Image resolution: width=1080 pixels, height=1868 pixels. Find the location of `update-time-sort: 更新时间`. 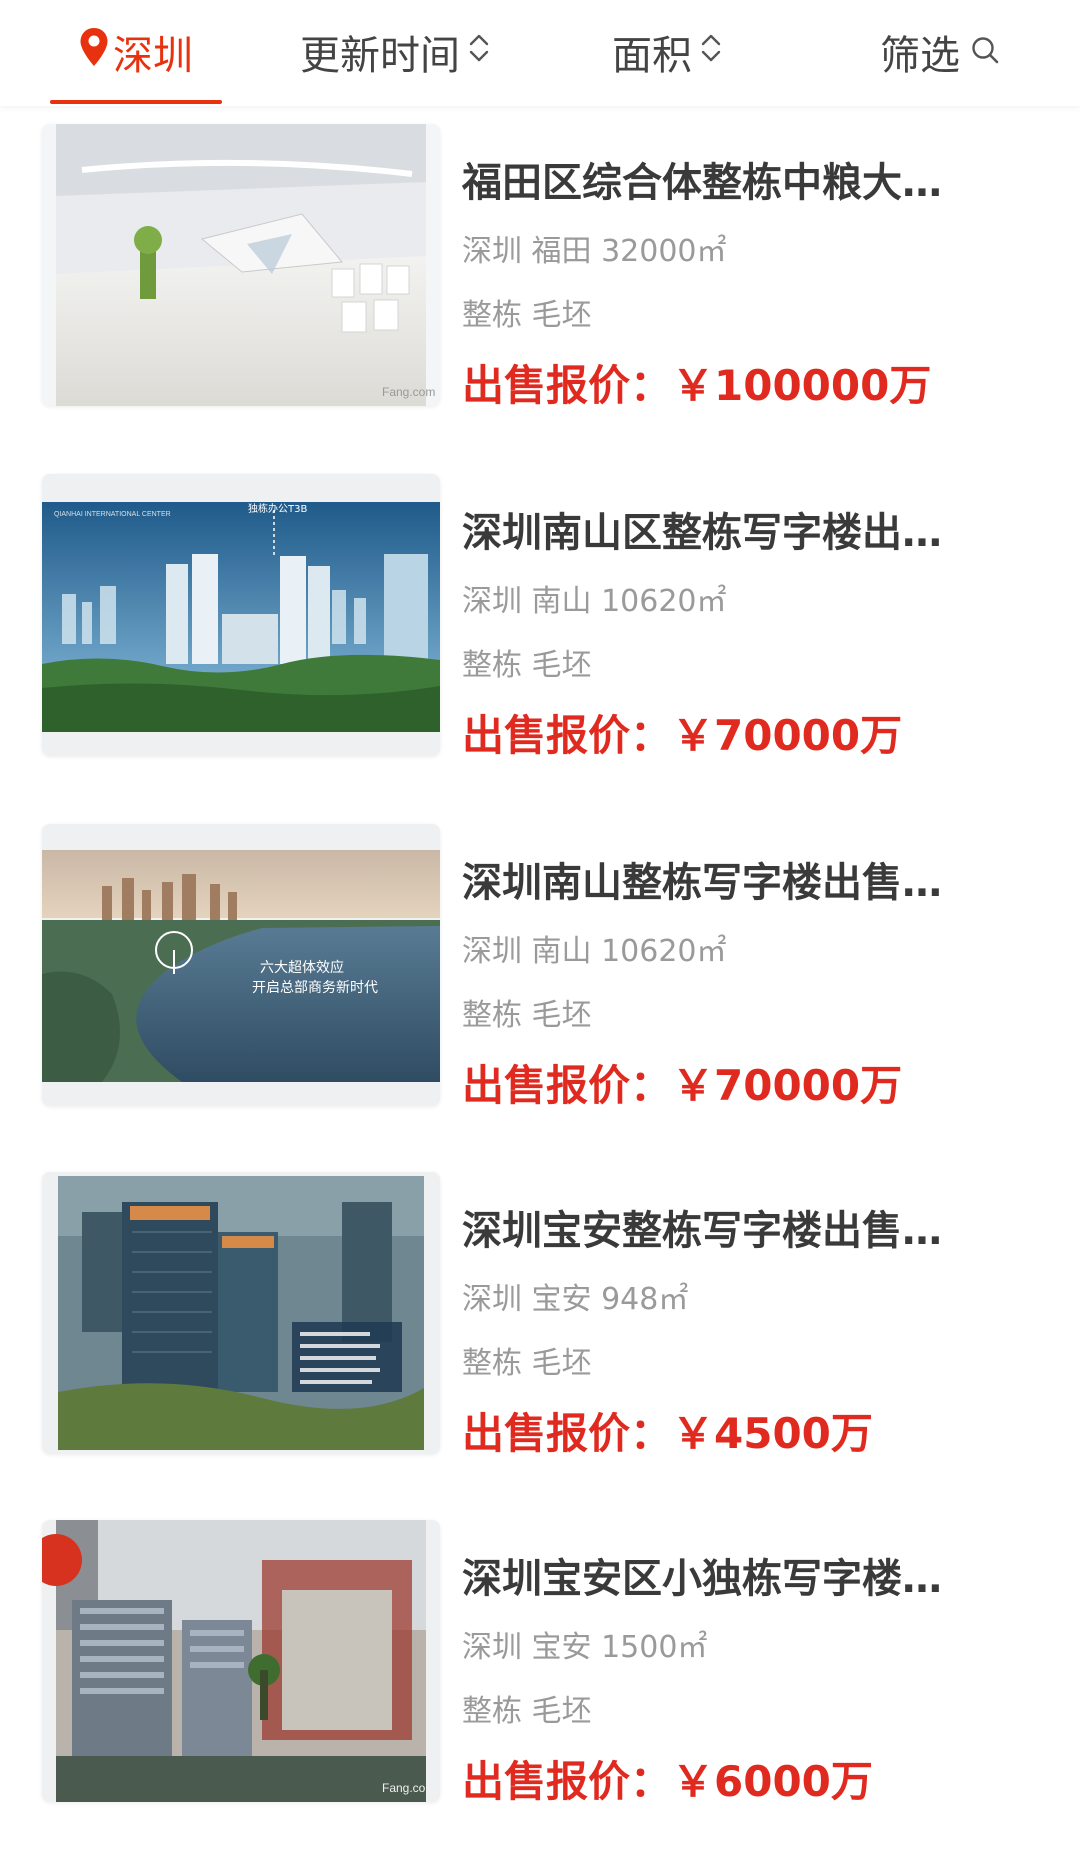

update-time-sort: 更新时间 is located at coordinates (395, 52).